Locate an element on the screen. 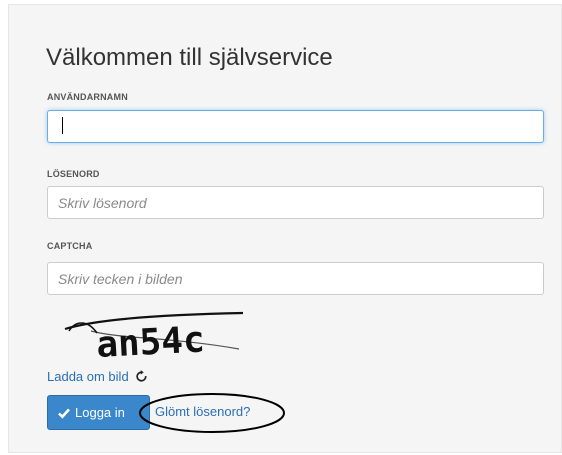  password-label: LÖSENORD is located at coordinates (73, 174).